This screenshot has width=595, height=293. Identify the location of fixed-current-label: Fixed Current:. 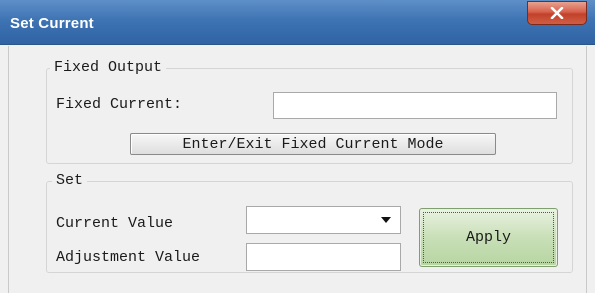
(119, 104).